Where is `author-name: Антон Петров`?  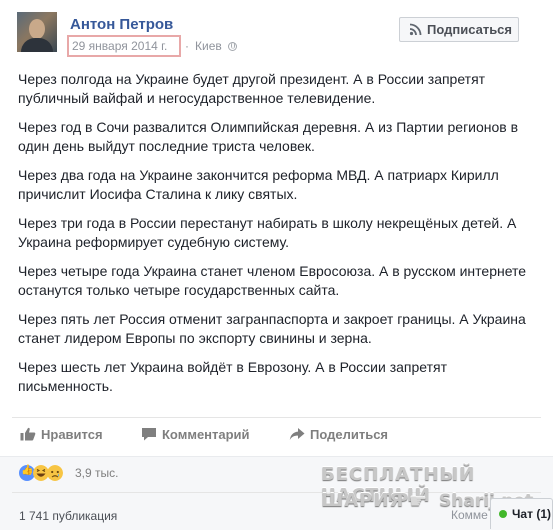 author-name: Антон Петров is located at coordinates (121, 24).